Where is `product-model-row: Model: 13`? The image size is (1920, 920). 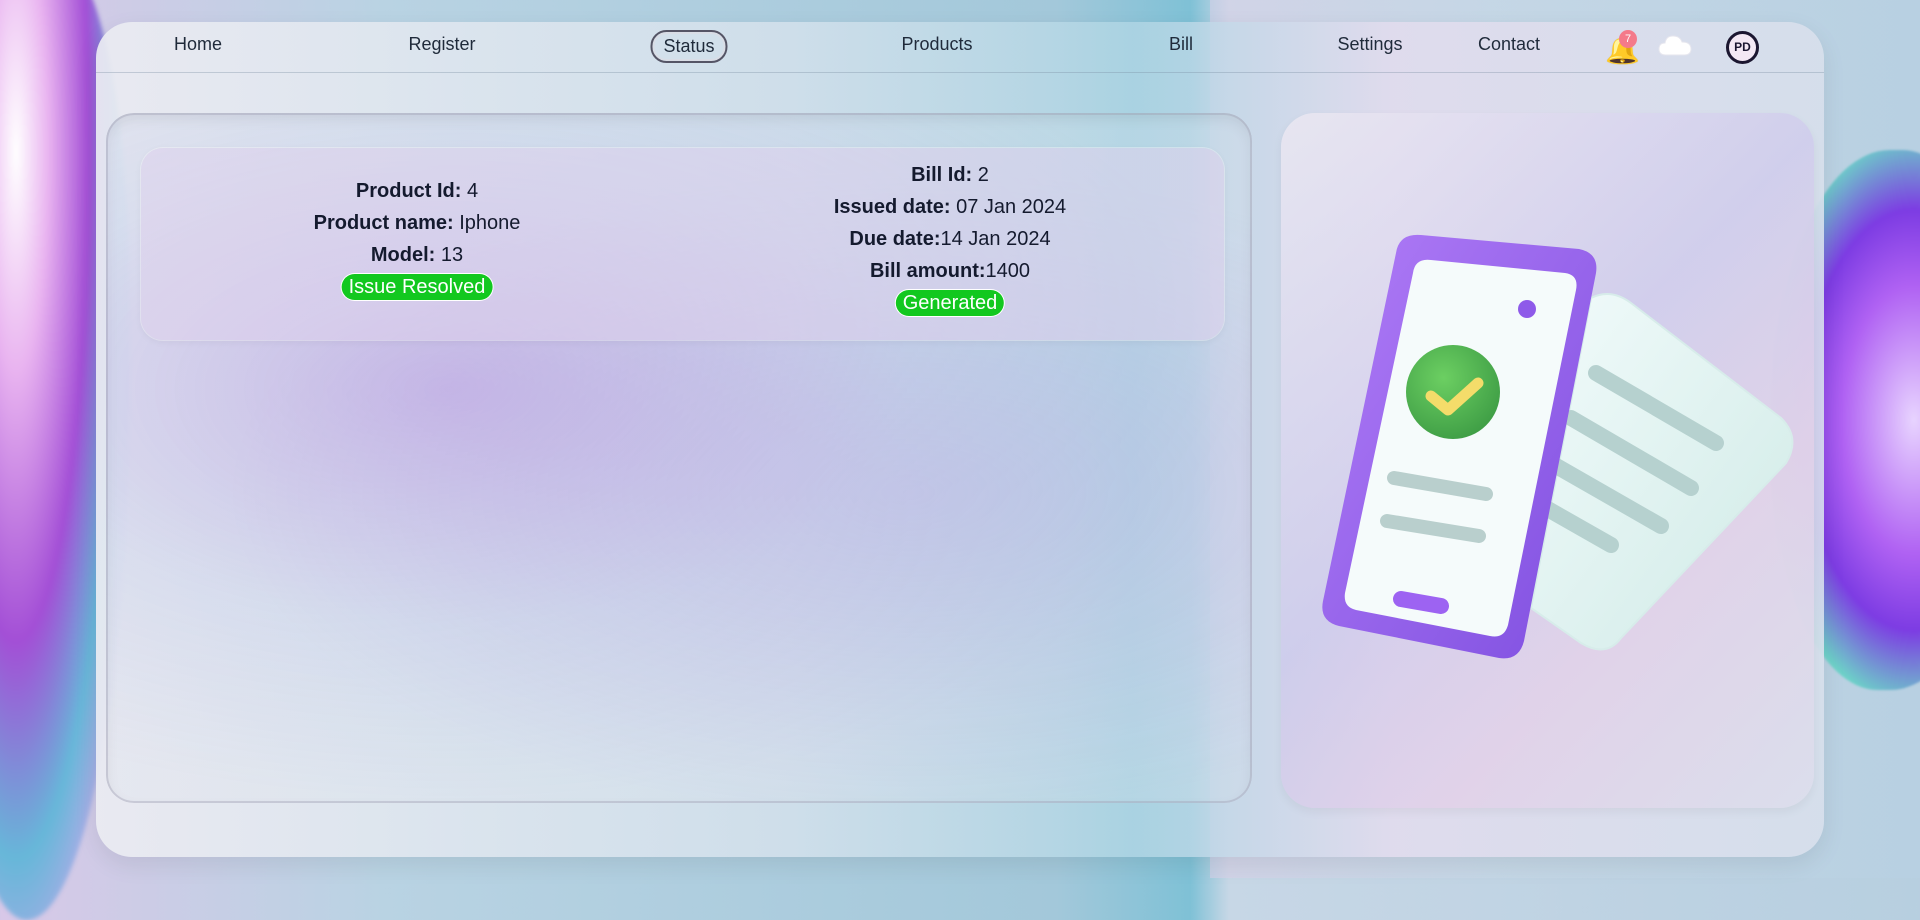
product-model-row: Model: 13 is located at coordinates (417, 255).